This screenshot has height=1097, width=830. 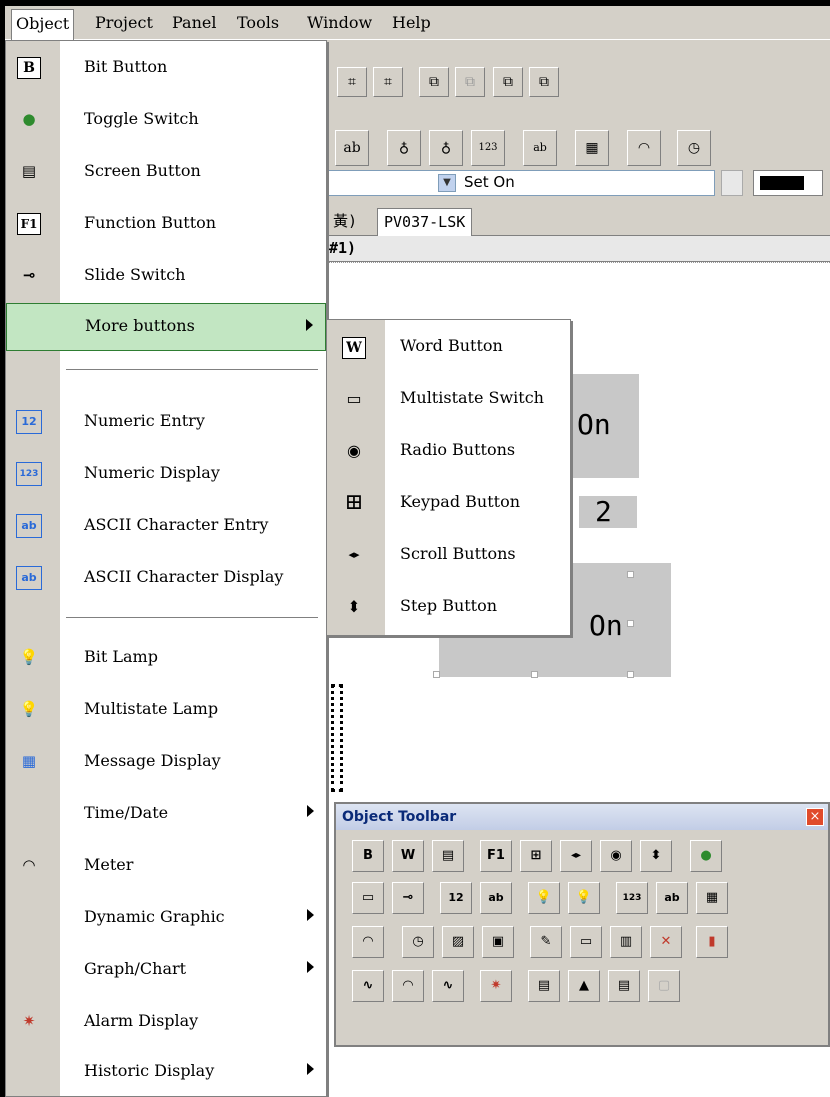 I want to click on color-picker, so click(x=788, y=183).